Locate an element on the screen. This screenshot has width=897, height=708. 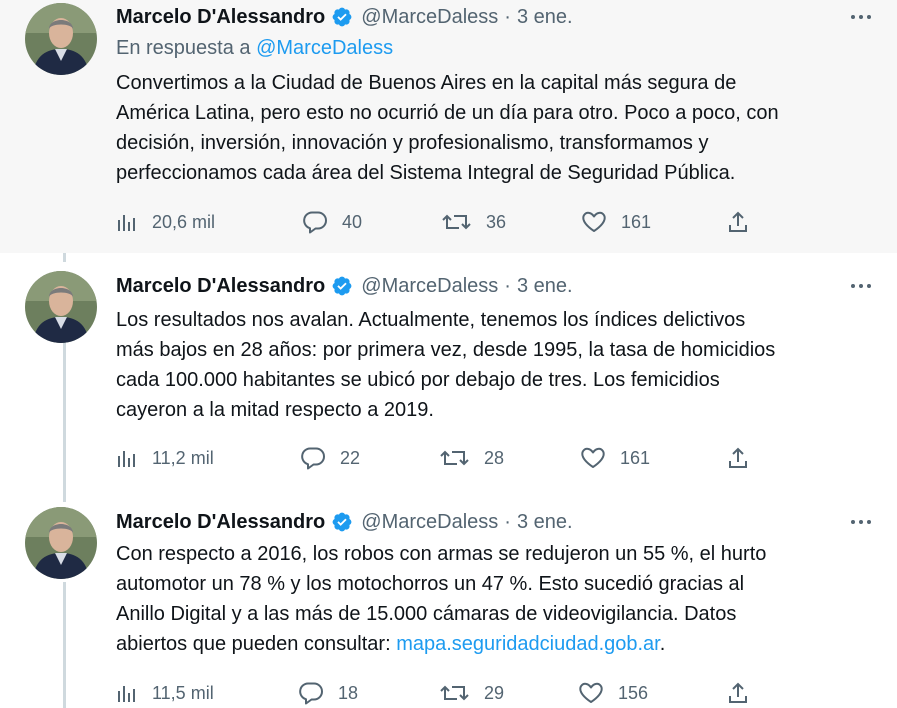
reply-handle-link: @MarceDaless is located at coordinates (324, 48).